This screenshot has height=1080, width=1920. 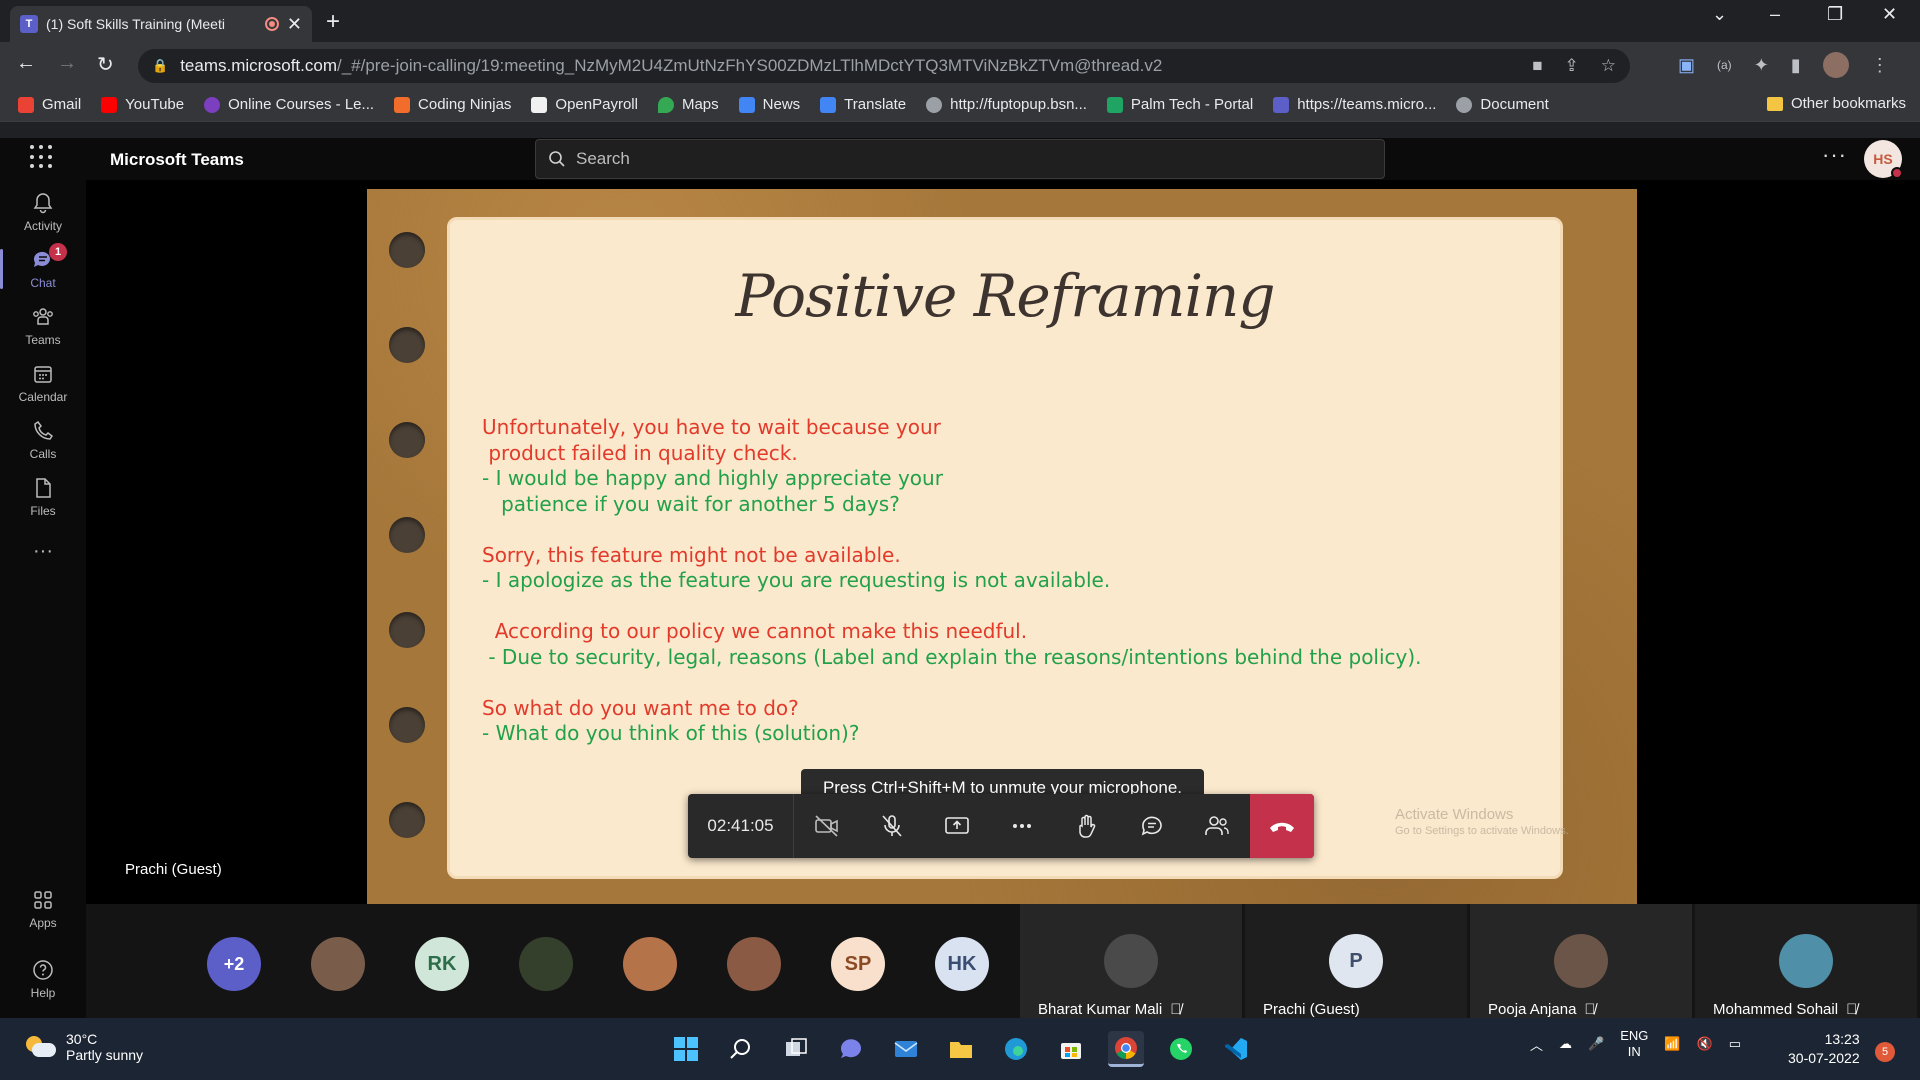 What do you see at coordinates (962, 964) in the screenshot?
I see `participant-avatar: HK` at bounding box center [962, 964].